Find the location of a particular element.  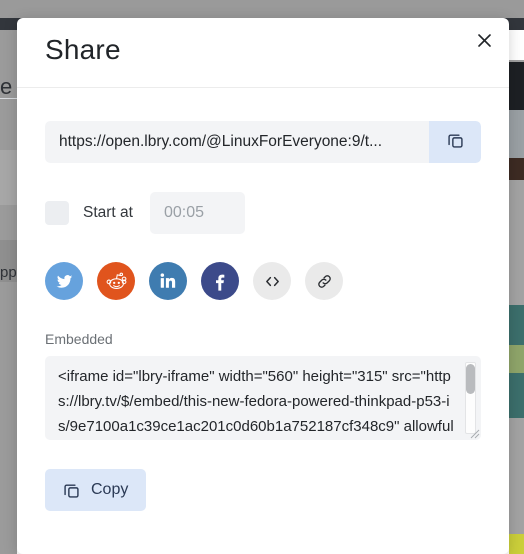

facebook-icon is located at coordinates (220, 281).